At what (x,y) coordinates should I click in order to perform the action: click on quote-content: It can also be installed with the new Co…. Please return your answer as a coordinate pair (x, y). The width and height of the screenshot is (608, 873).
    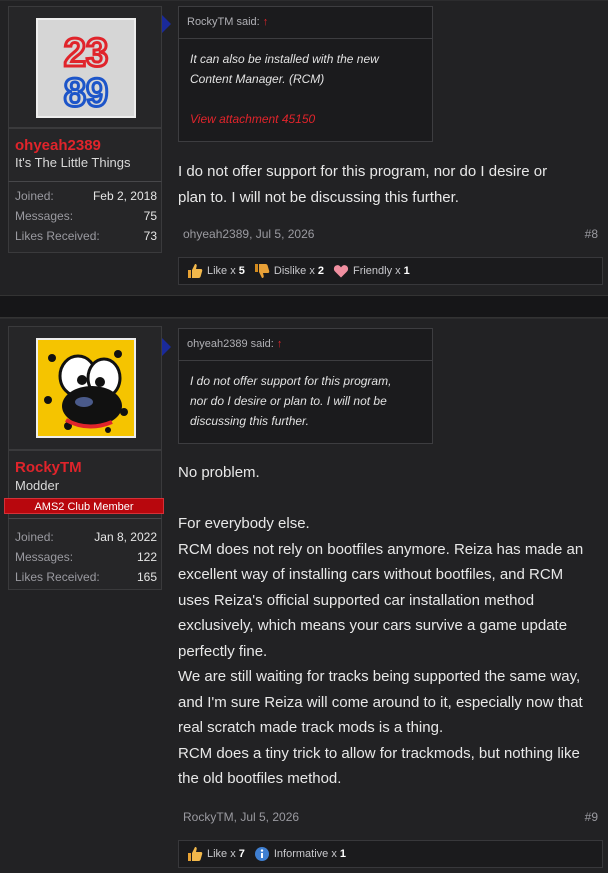
    Looking at the image, I should click on (305, 84).